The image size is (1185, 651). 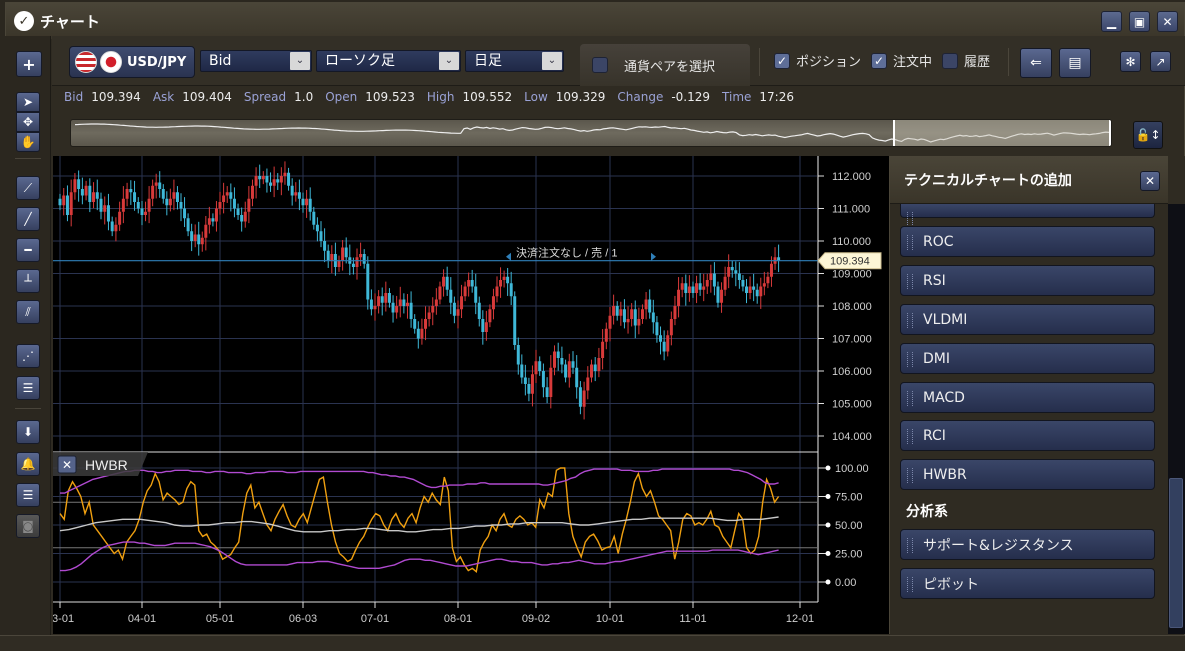 What do you see at coordinates (950, 60) in the screenshot?
I see `history-checkbox` at bounding box center [950, 60].